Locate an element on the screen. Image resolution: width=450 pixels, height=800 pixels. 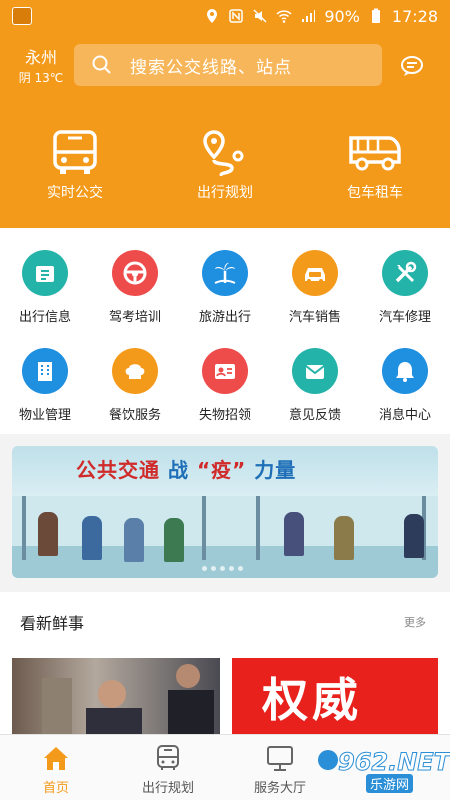
wrench-icon is located at coordinates (405, 273).